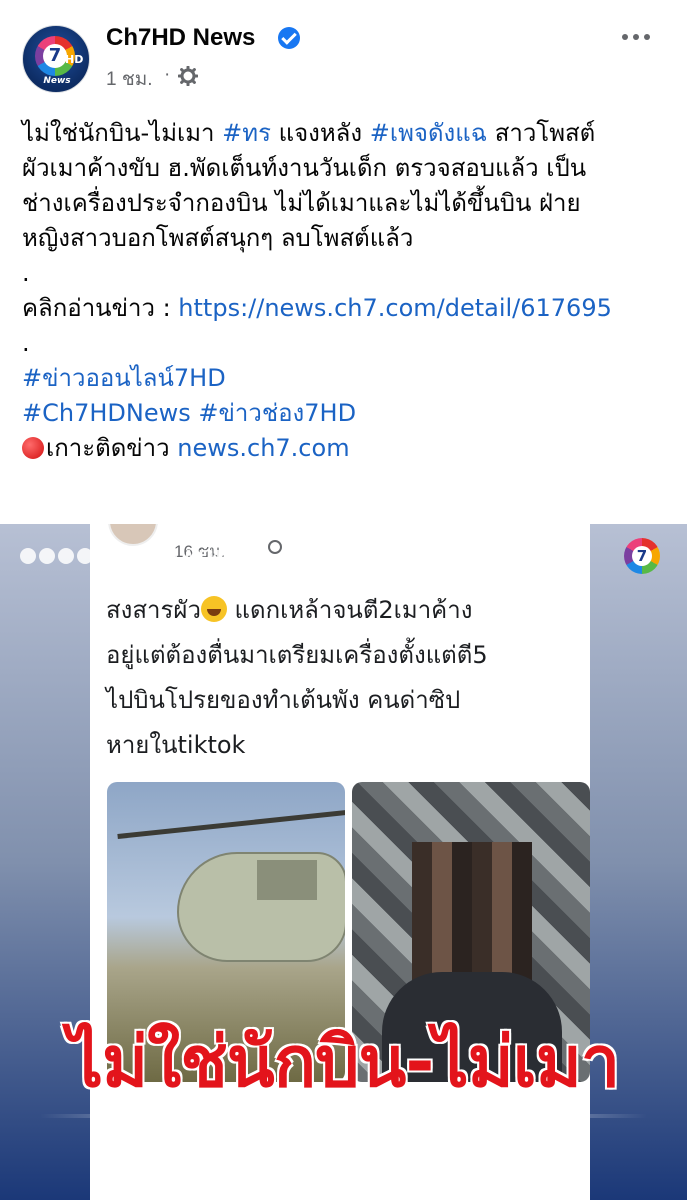  I want to click on hashtag-navy: #ทร, so click(246, 133).